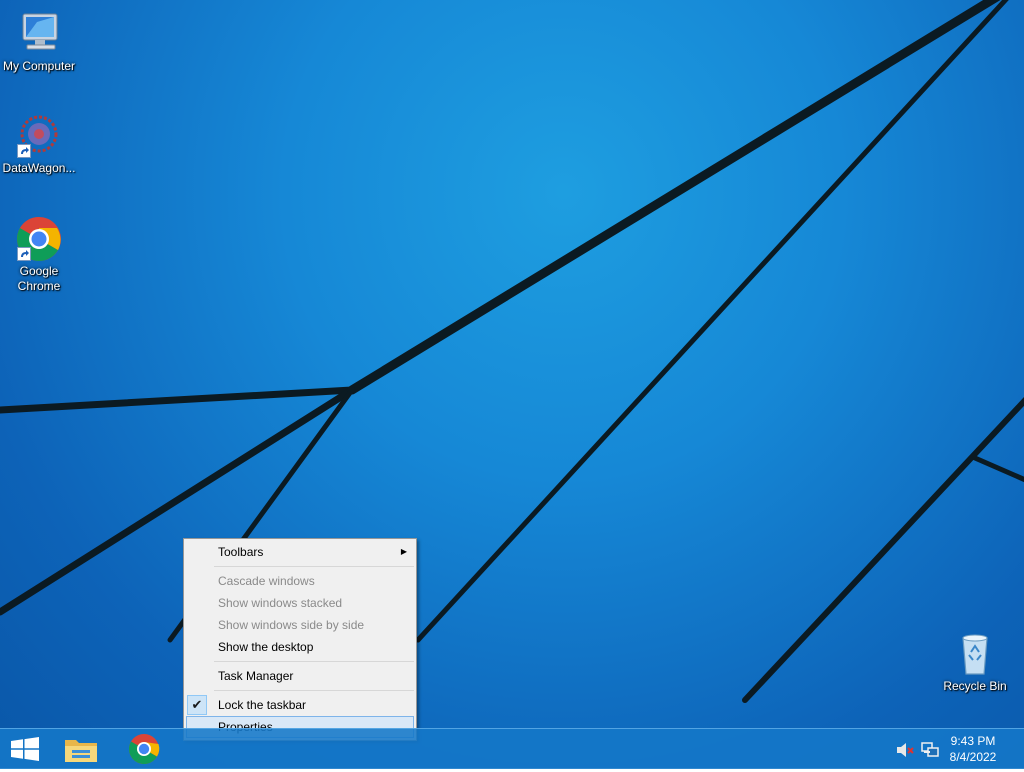  Describe the element at coordinates (39, 66) in the screenshot. I see `desktop-icon-label: My Computer` at that location.